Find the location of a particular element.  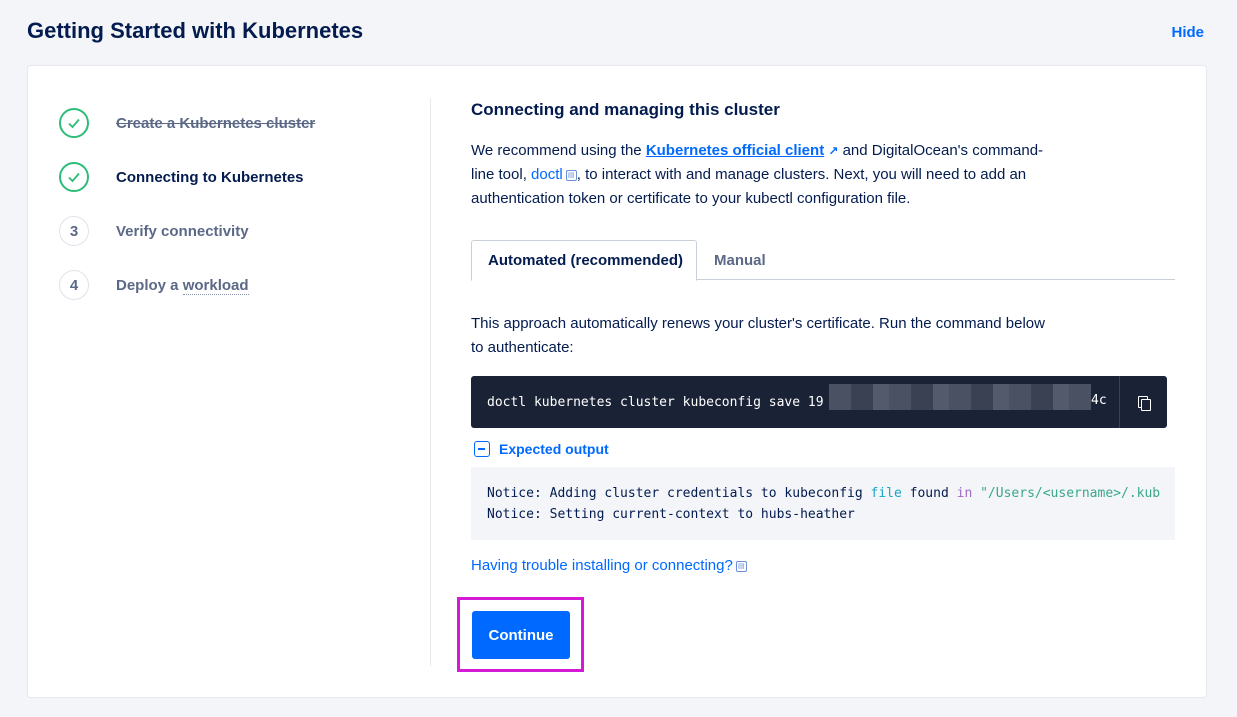

redacted-cluster-id is located at coordinates (960, 397).